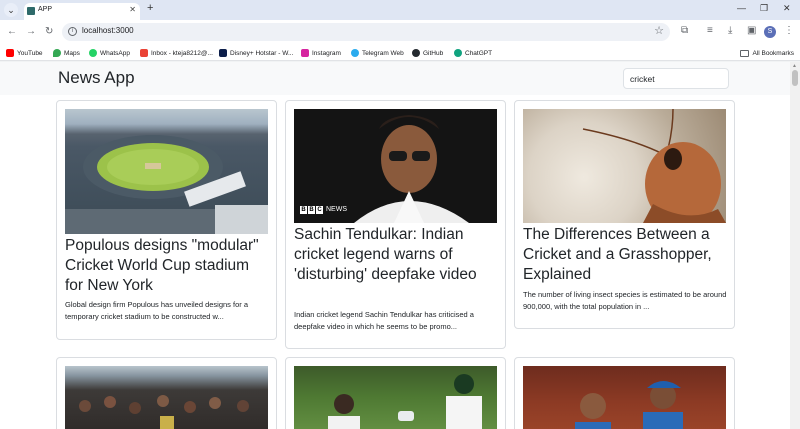 This screenshot has height=429, width=800. What do you see at coordinates (795, 78) in the screenshot?
I see `scroll-thumb` at bounding box center [795, 78].